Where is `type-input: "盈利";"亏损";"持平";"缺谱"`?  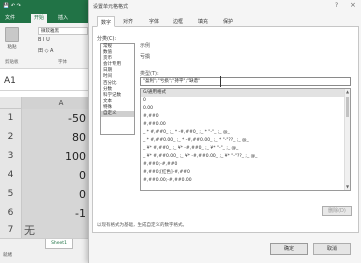
type-input: "盈利";"亏损";"持平";"缺谱" is located at coordinates (245, 81).